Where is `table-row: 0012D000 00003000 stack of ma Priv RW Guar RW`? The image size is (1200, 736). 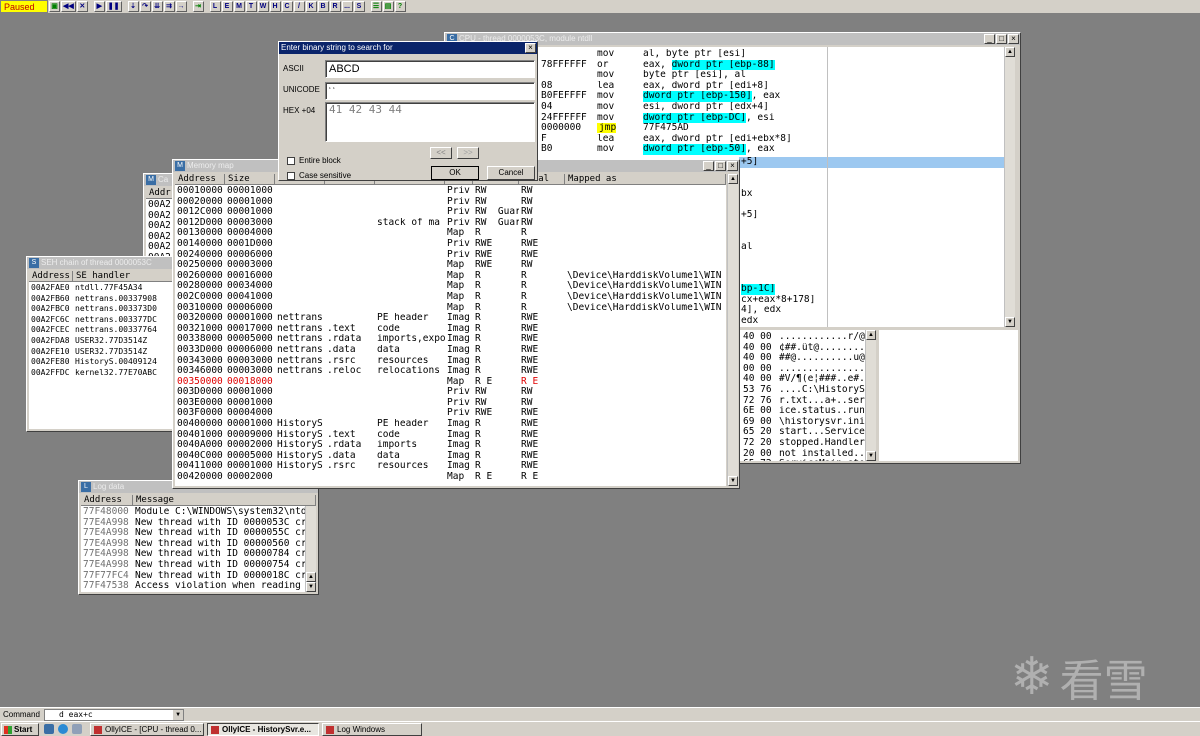
table-row: 0012D000 00003000 stack of ma Priv RW Guar RW is located at coordinates (450, 223).